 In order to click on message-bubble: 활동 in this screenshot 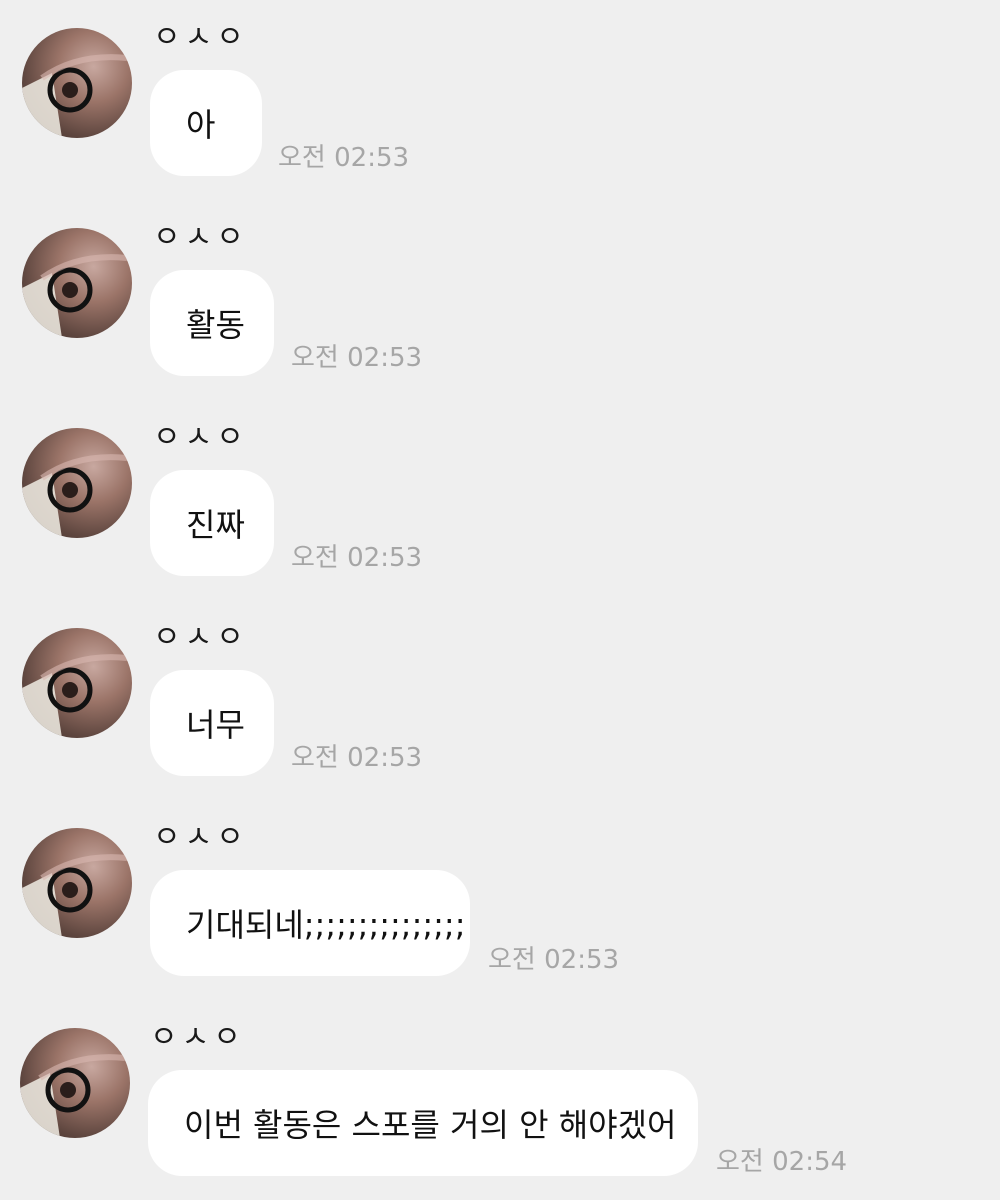, I will do `click(212, 323)`.